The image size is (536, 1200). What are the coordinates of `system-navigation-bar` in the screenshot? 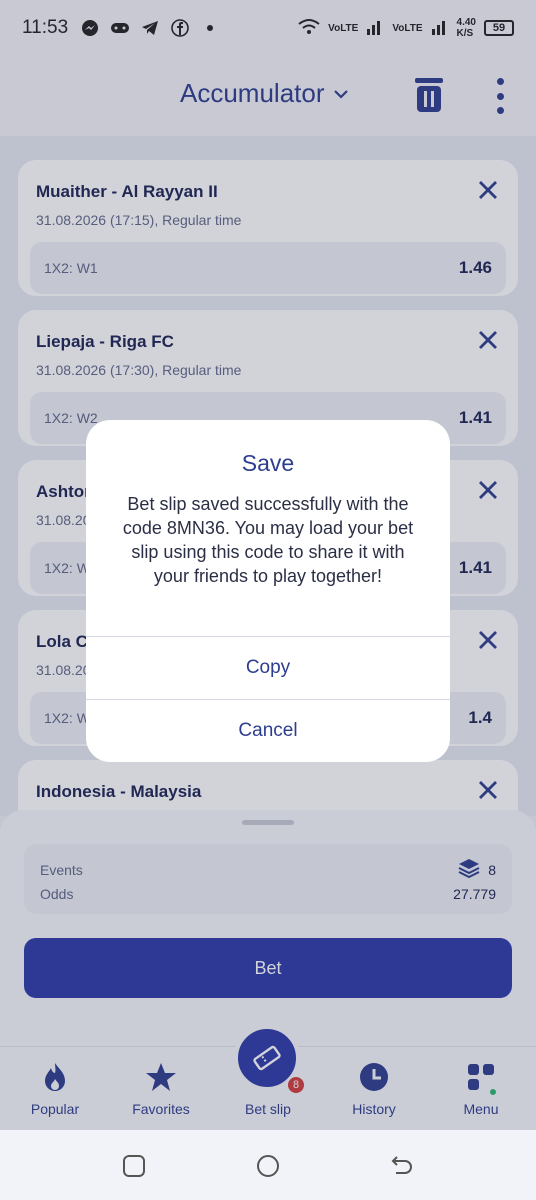 It's located at (268, 1165).